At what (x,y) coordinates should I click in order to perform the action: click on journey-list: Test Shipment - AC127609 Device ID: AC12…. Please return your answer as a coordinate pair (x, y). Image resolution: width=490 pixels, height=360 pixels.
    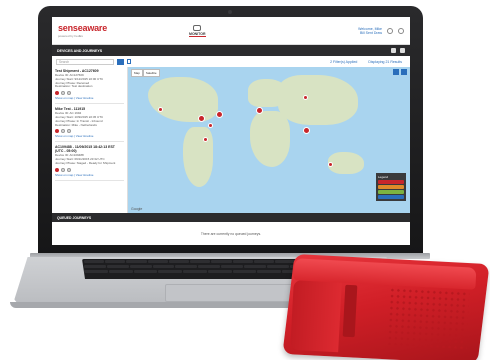
    Looking at the image, I should click on (90, 140).